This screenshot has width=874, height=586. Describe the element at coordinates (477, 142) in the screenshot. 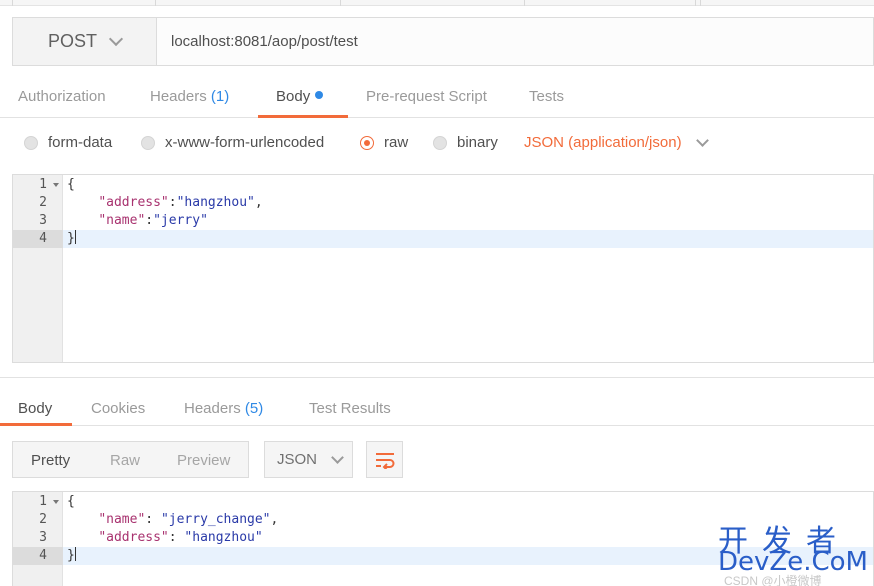

I see `radio-binary-label: binary` at that location.